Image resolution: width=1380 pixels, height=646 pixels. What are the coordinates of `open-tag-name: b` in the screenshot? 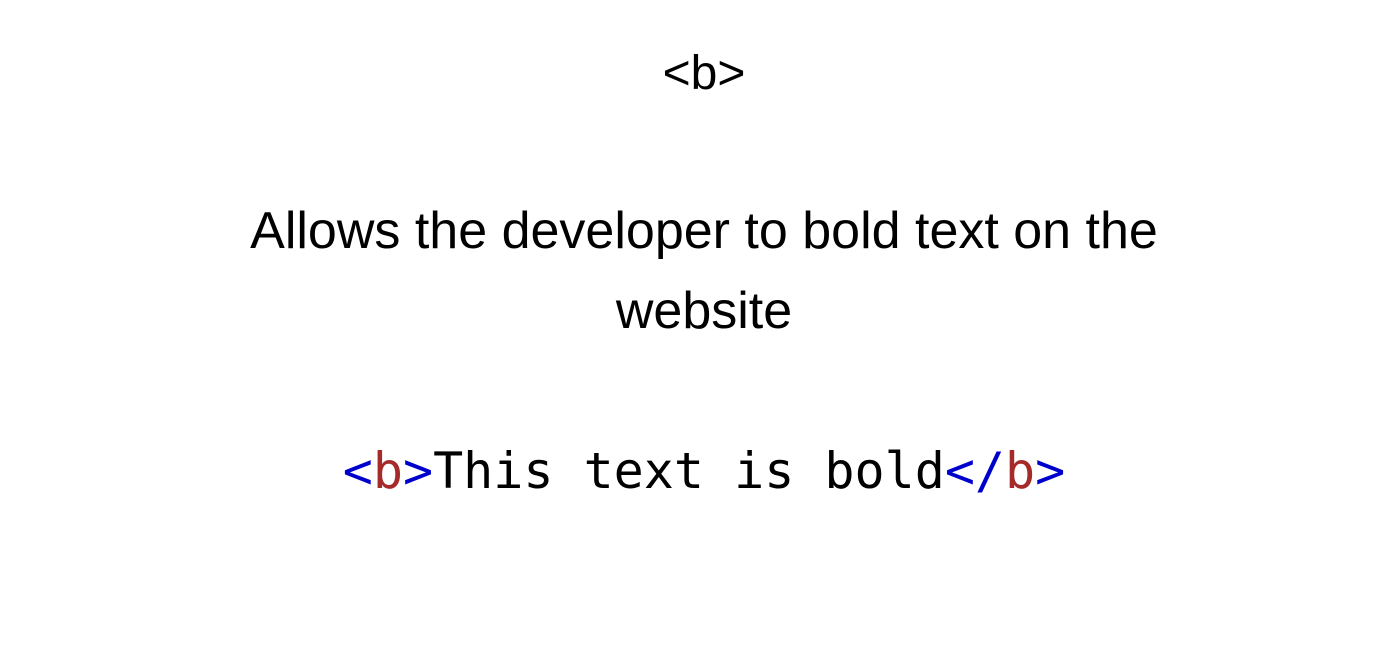 It's located at (387, 471).